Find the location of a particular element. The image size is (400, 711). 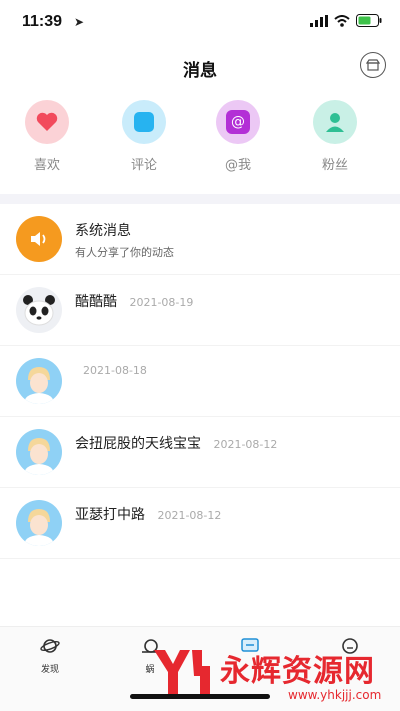

status-bar: 11:39 ➤ is located at coordinates (200, 22).